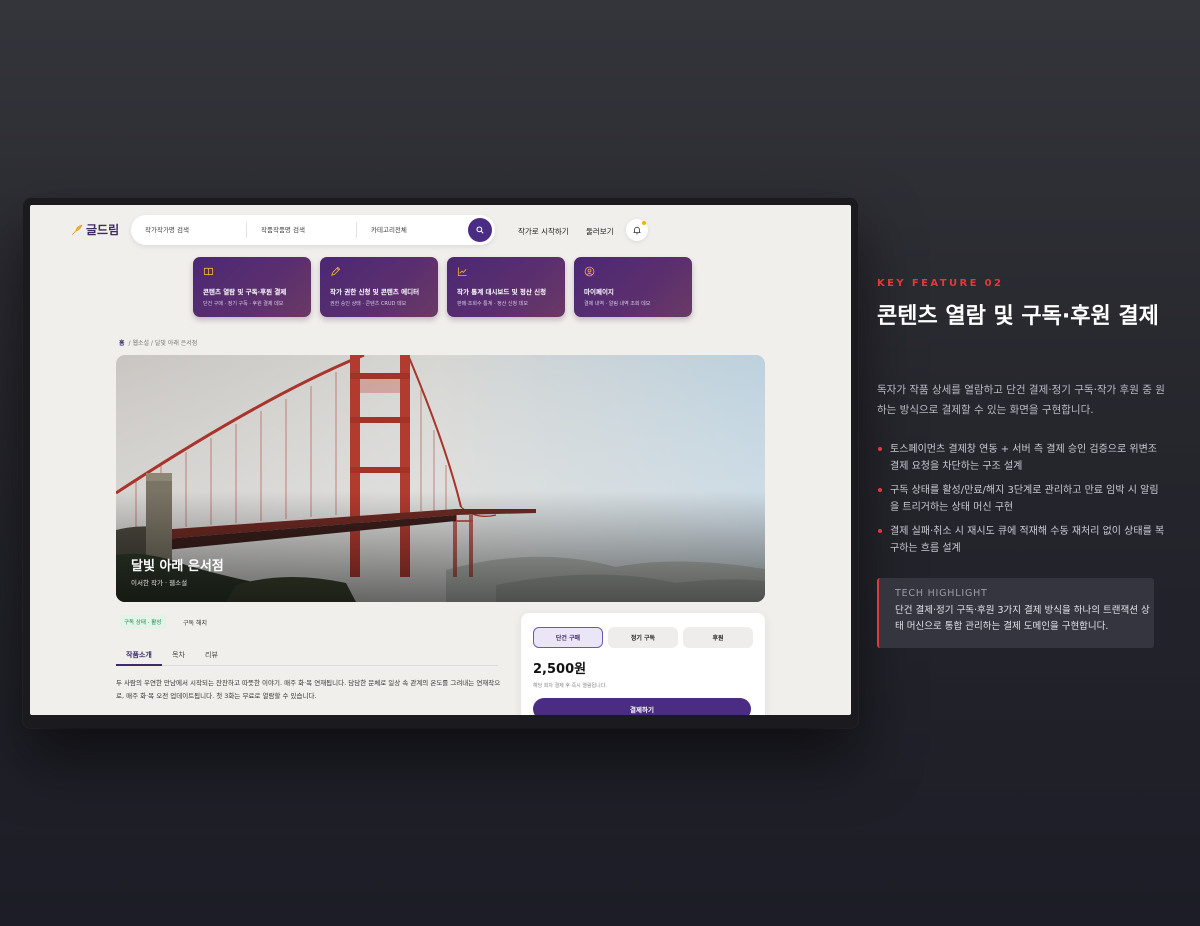 The image size is (1200, 926). What do you see at coordinates (77, 229) in the screenshot?
I see `feather-logo-icon` at bounding box center [77, 229].